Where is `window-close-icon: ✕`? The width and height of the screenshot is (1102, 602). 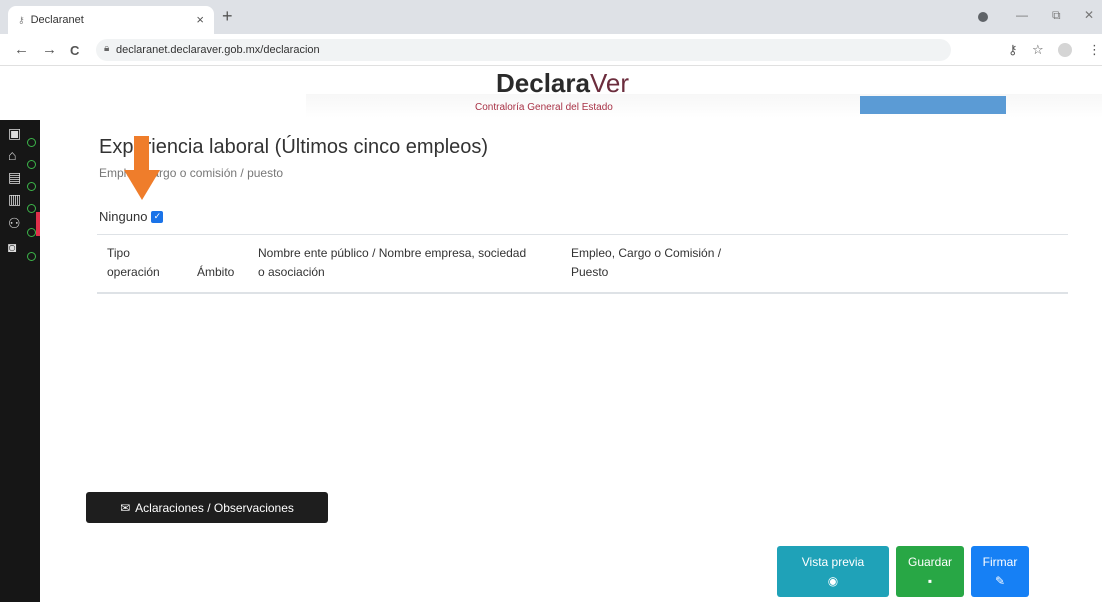 window-close-icon: ✕ is located at coordinates (1089, 15).